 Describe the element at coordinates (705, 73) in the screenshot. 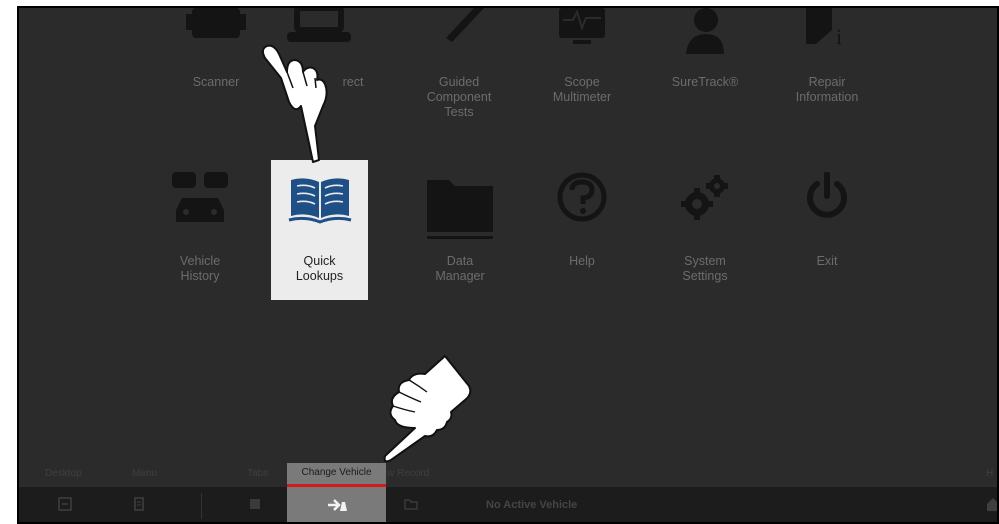

I see `tile-suretrack: SureTrack®` at that location.